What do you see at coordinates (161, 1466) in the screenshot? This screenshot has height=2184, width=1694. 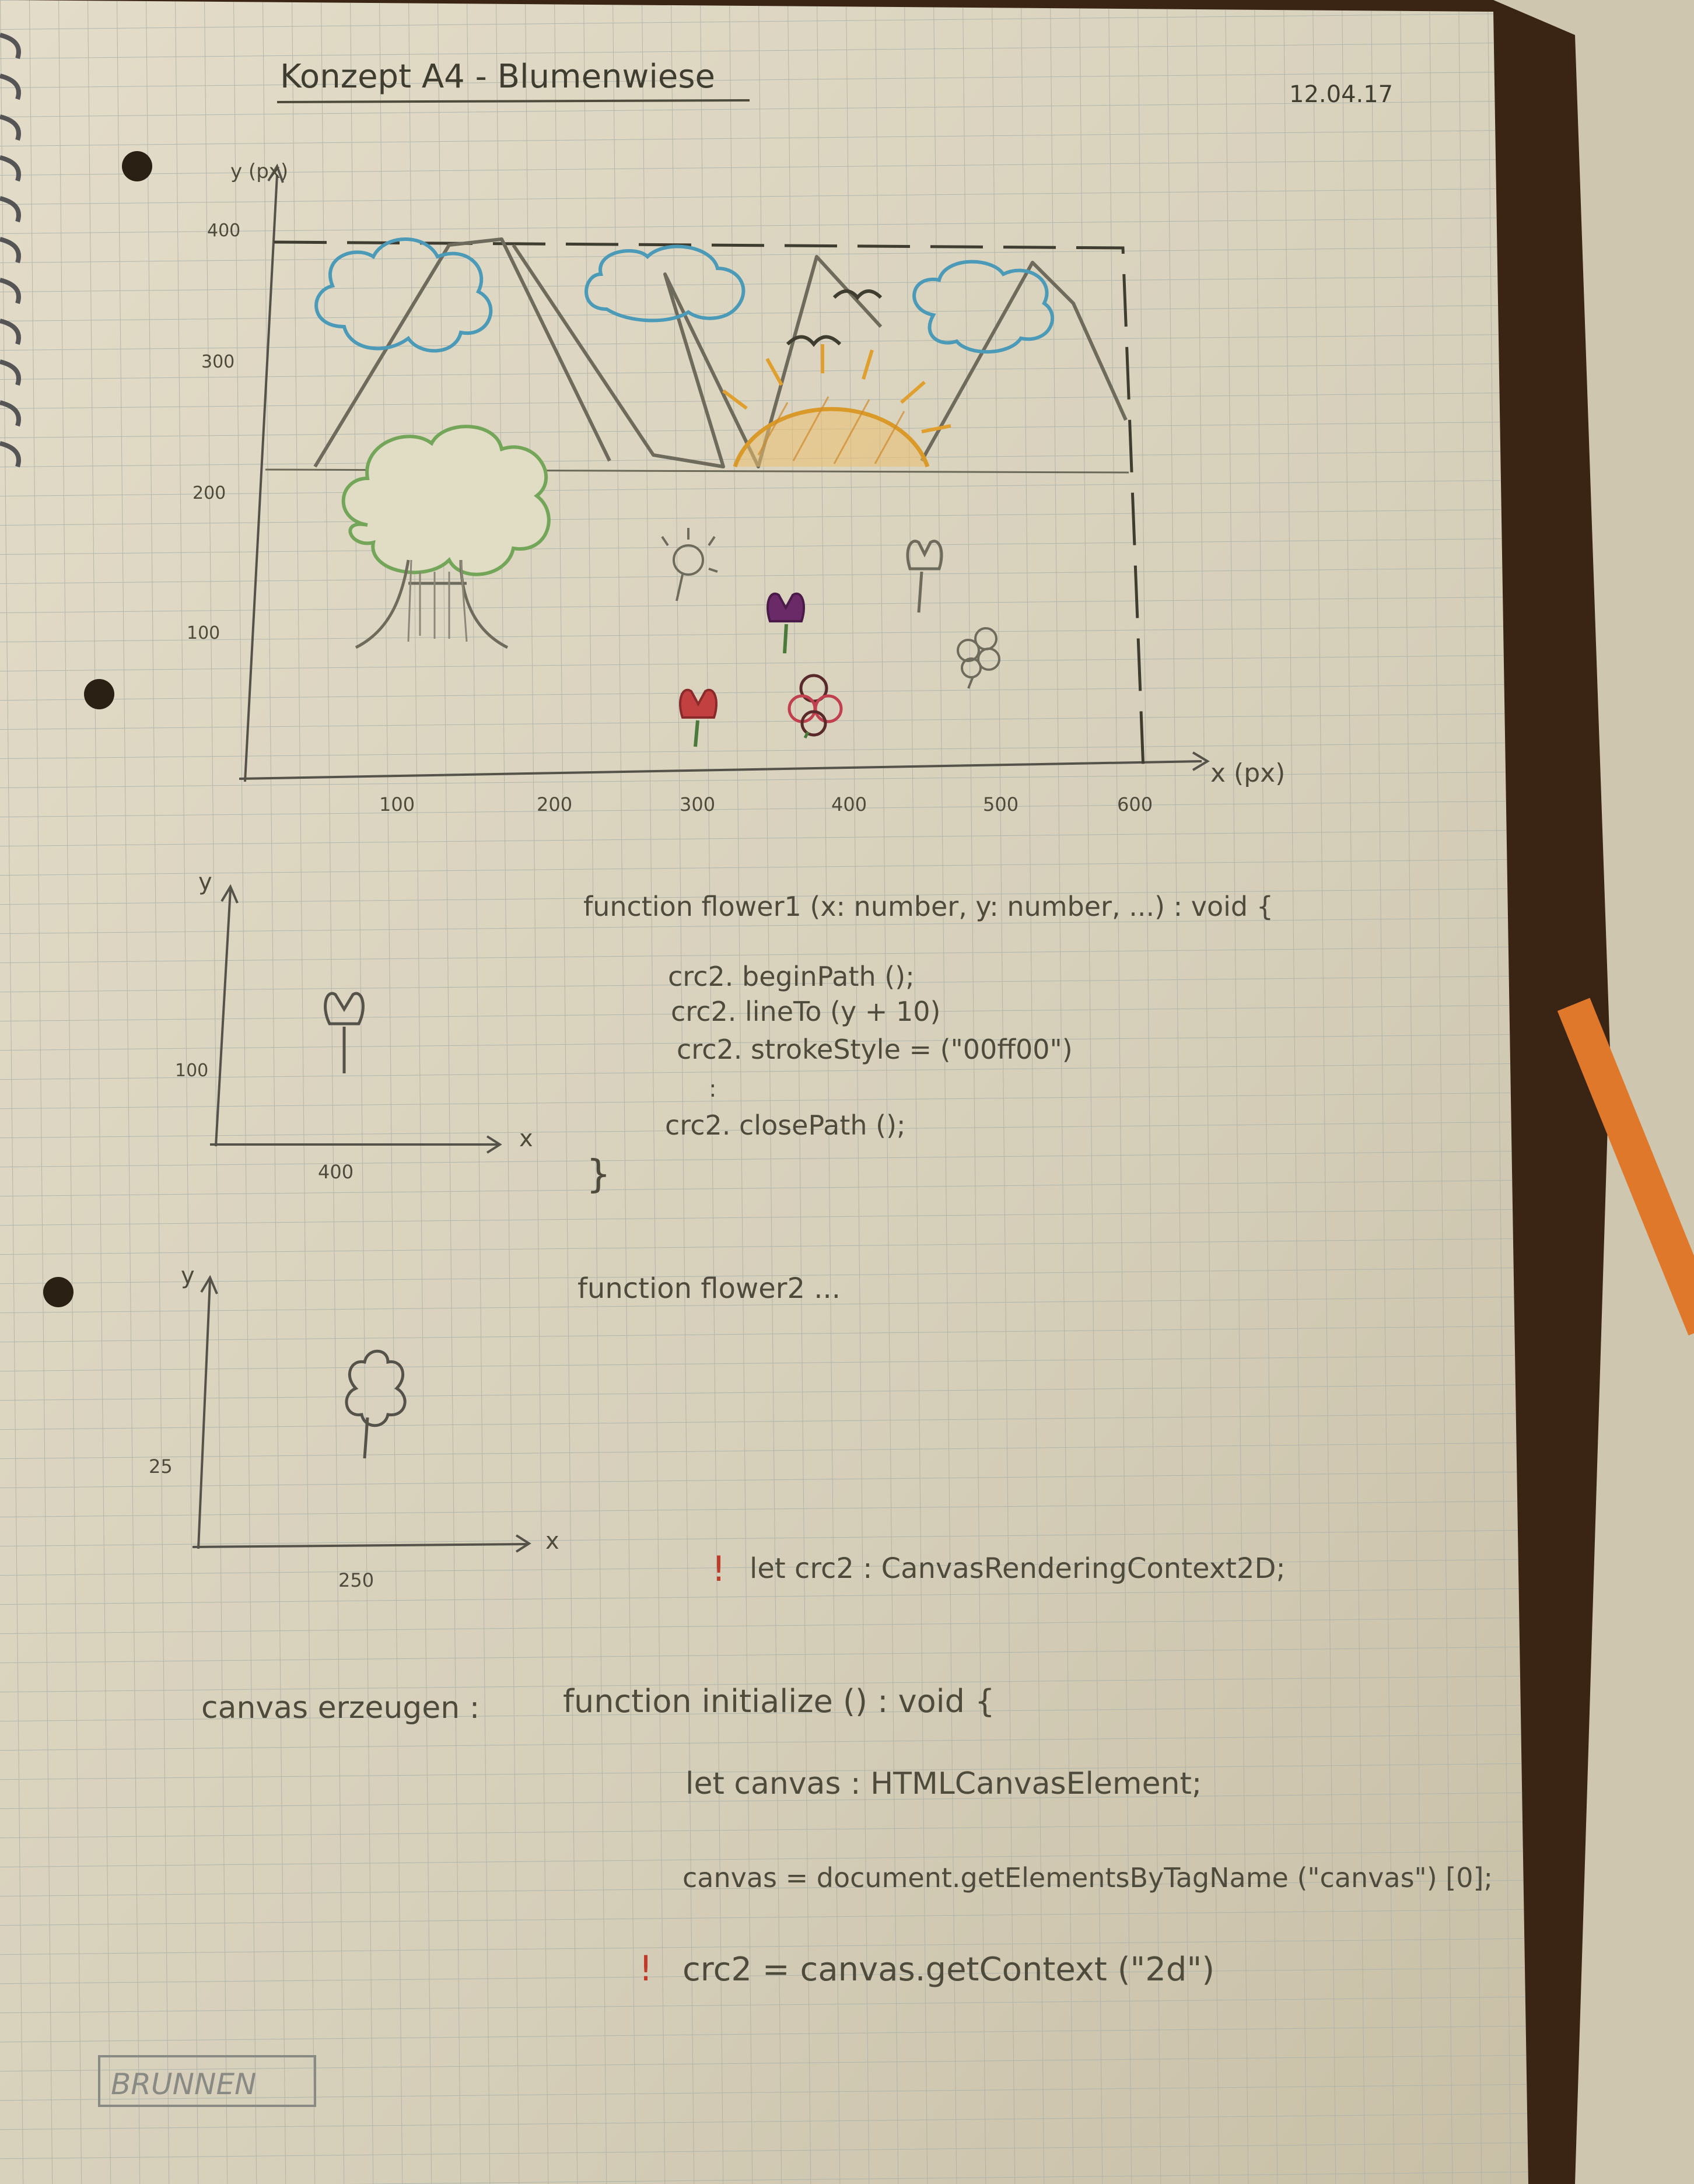 I see `y-tick-label: 25` at bounding box center [161, 1466].